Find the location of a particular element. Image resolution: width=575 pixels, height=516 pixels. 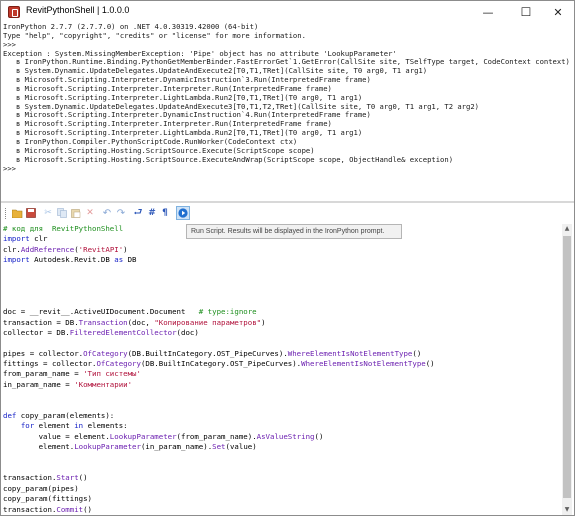

delete-icon: ✕ is located at coordinates (90, 213).